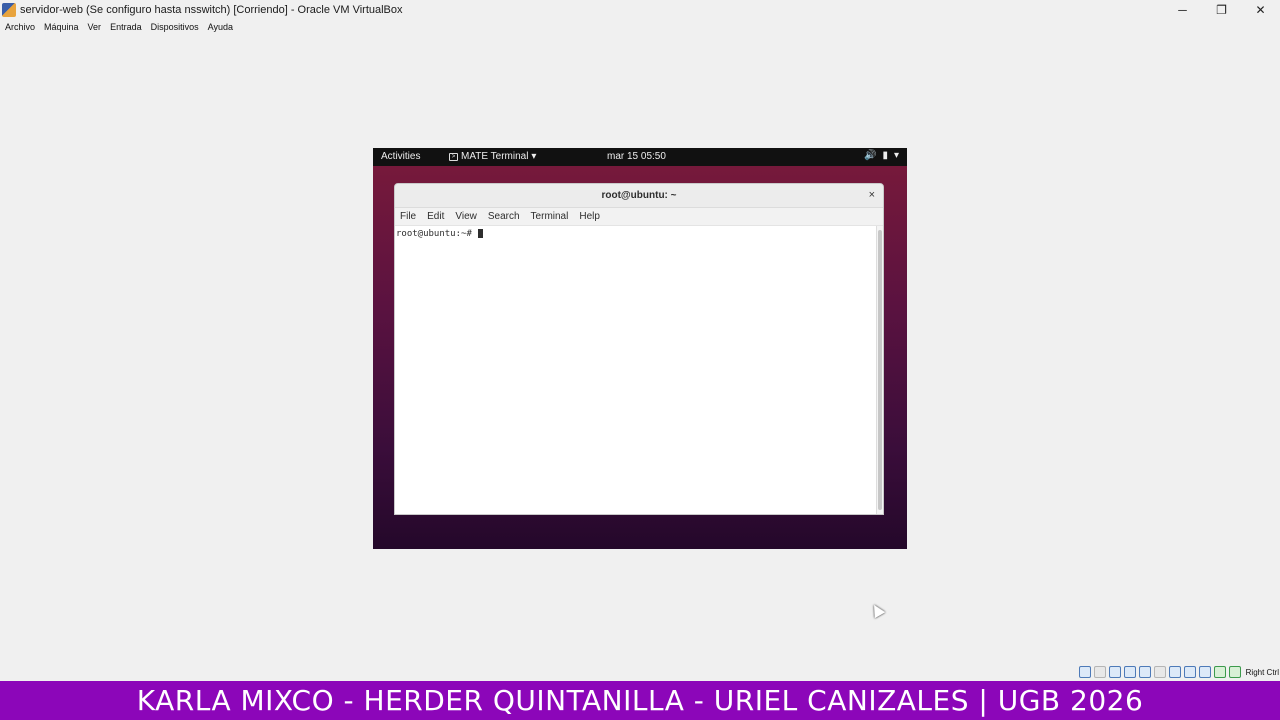 This screenshot has width=1280, height=720. Describe the element at coordinates (1159, 672) in the screenshot. I see `shared-folders-icon` at that location.